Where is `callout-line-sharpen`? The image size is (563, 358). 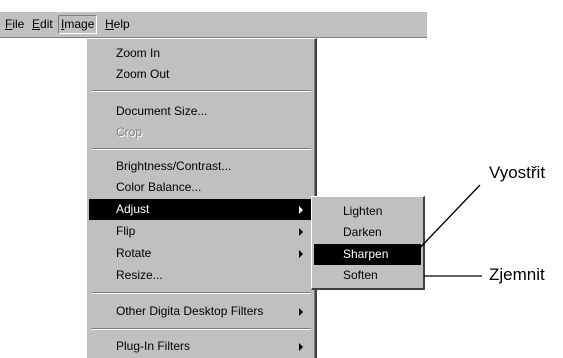
callout-line-sharpen is located at coordinates (447, 219).